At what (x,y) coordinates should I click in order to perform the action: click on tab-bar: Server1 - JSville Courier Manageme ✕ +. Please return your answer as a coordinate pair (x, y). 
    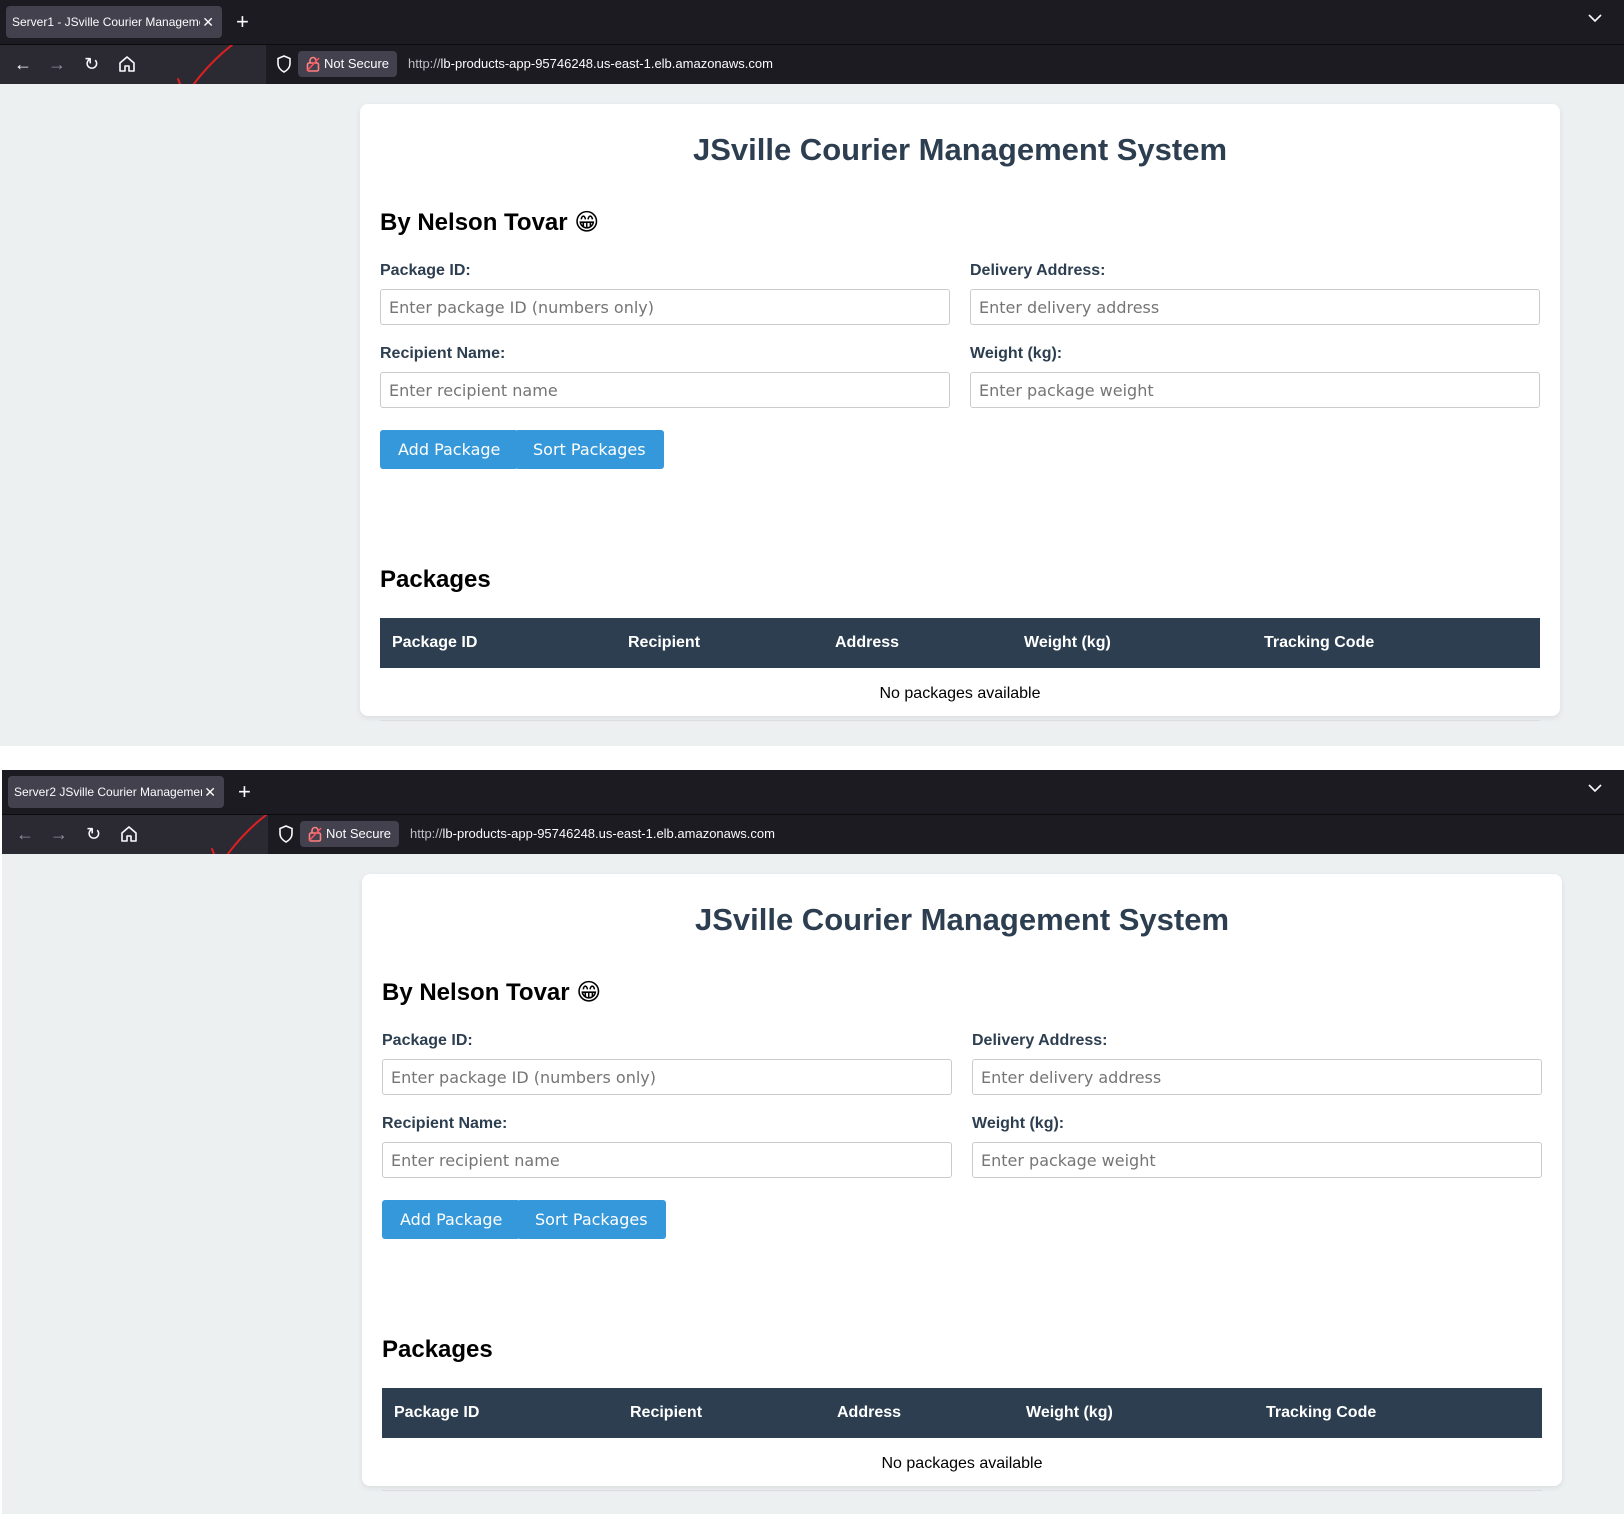
    Looking at the image, I should click on (812, 22).